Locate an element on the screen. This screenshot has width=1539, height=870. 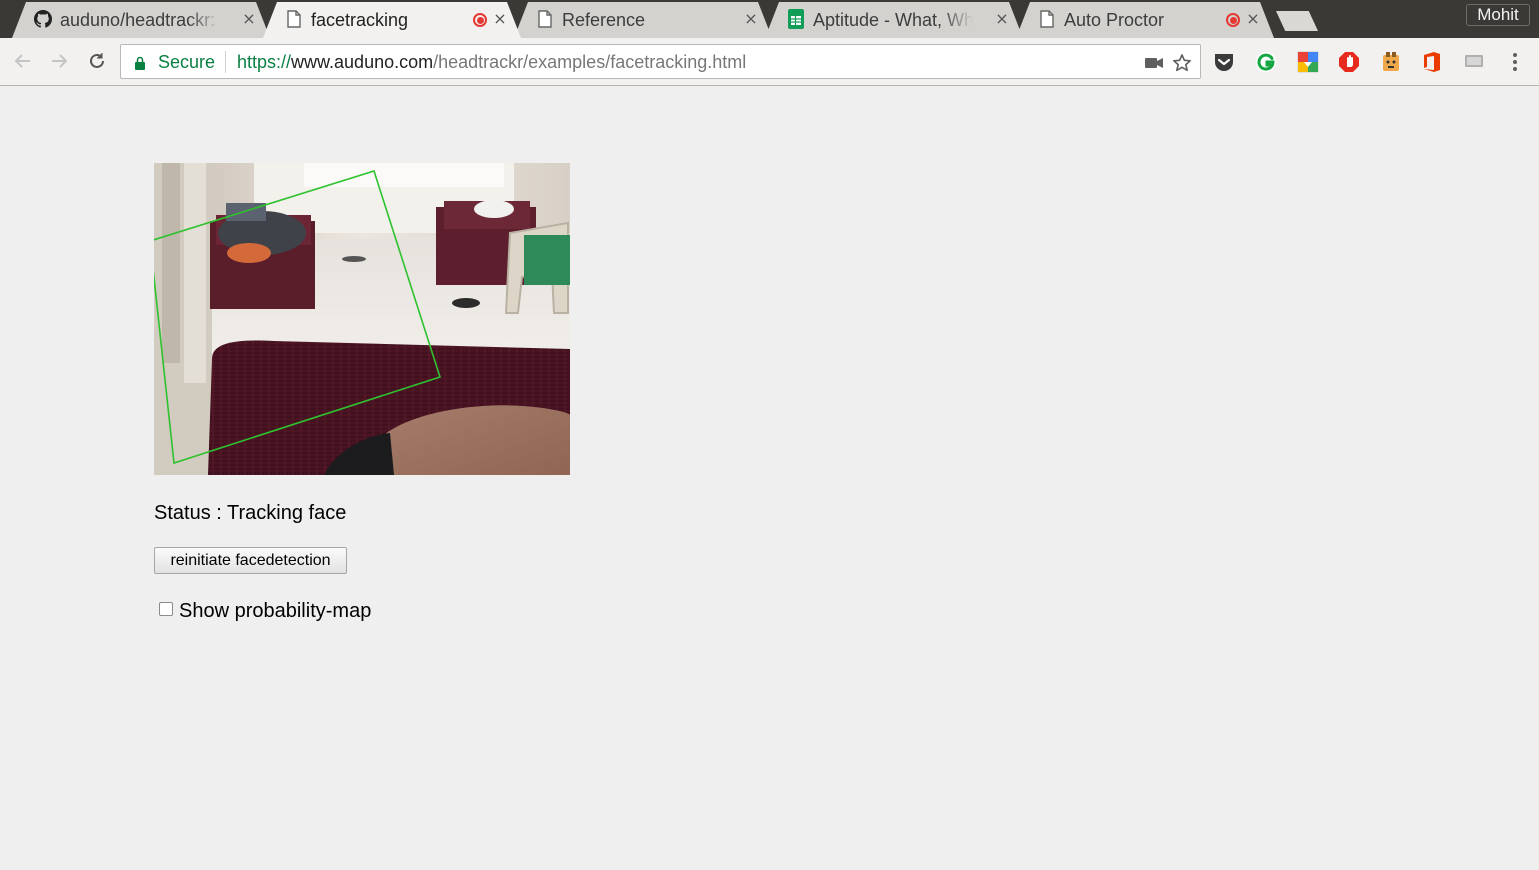
tab-aptitude: Aptitude - What, Why × is located at coordinates (894, 20).